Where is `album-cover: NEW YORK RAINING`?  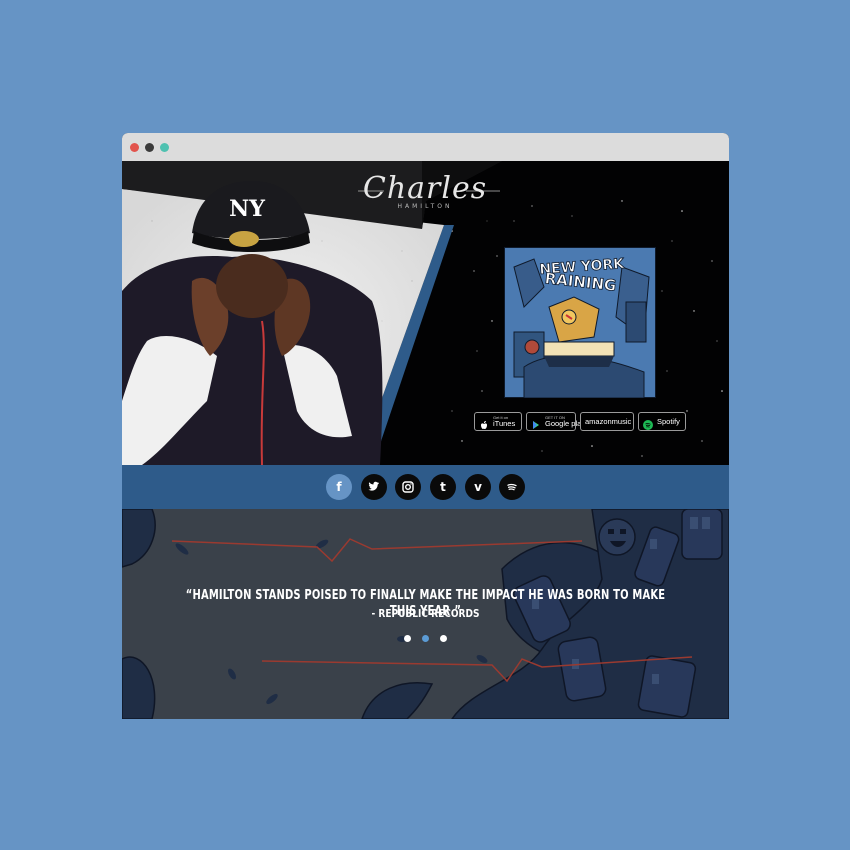
album-cover: NEW YORK RAINING is located at coordinates (580, 322).